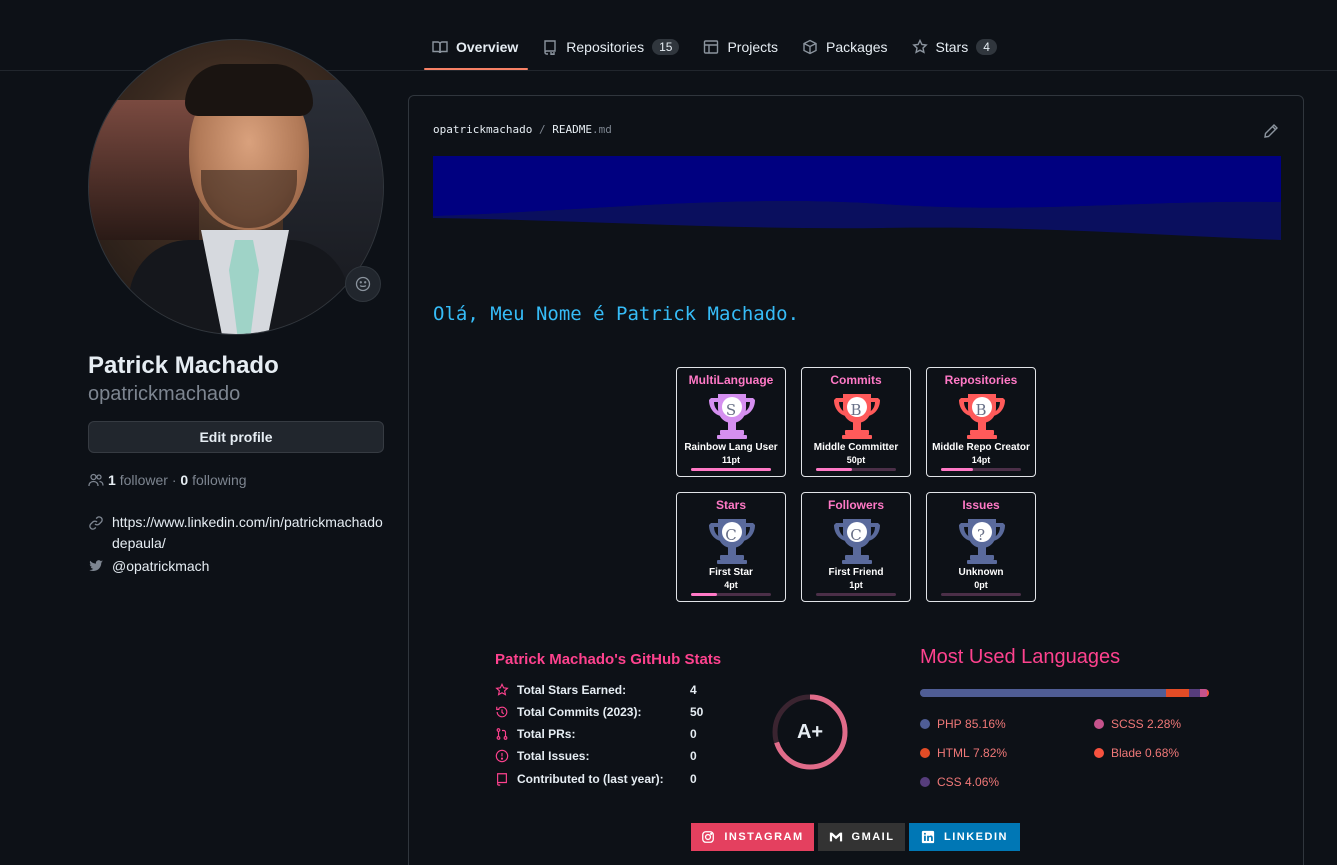 The image size is (1337, 865). I want to click on linkedin-badge: LINKEDIN, so click(964, 837).